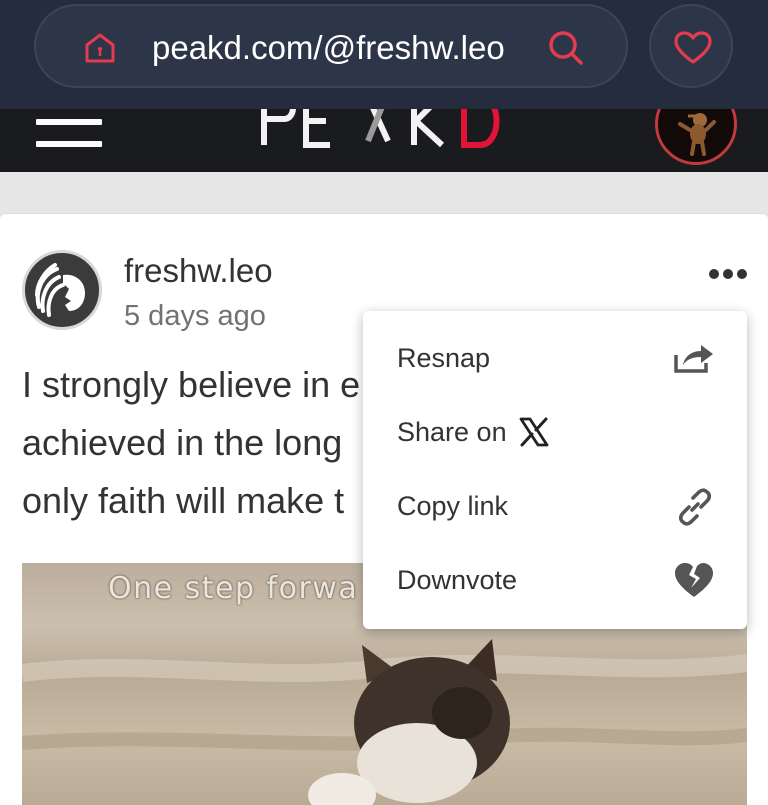 This screenshot has height=805, width=768. What do you see at coordinates (695, 507) in the screenshot?
I see `link-icon` at bounding box center [695, 507].